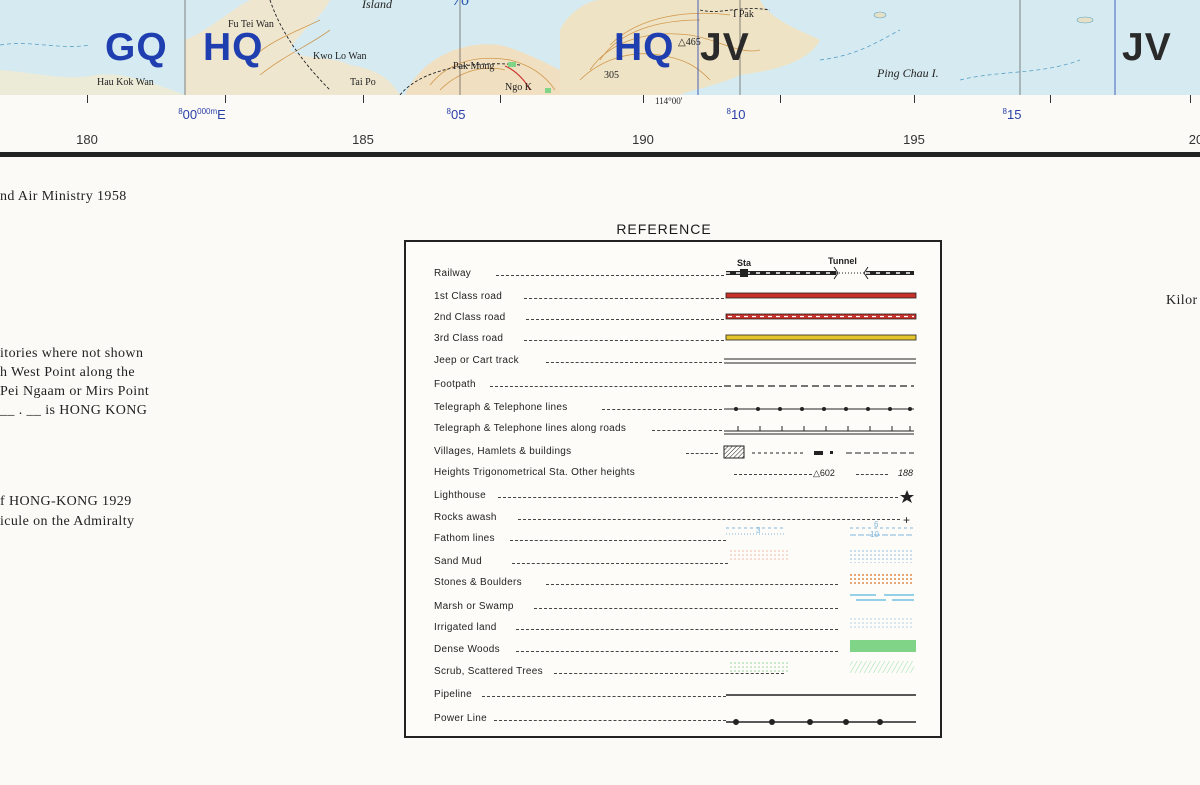  I want to click on note-territories-4: __ . __ is HONG KONG, so click(74, 410).